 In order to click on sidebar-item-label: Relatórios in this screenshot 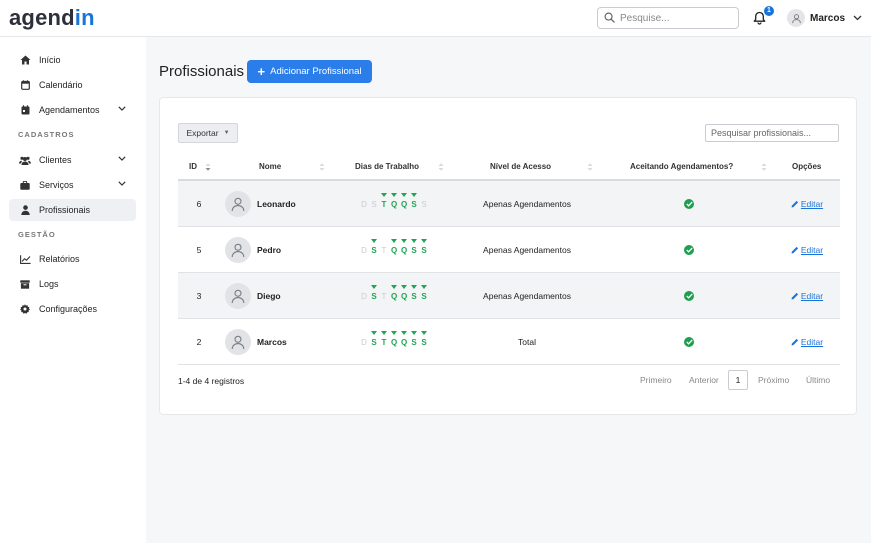, I will do `click(59, 259)`.